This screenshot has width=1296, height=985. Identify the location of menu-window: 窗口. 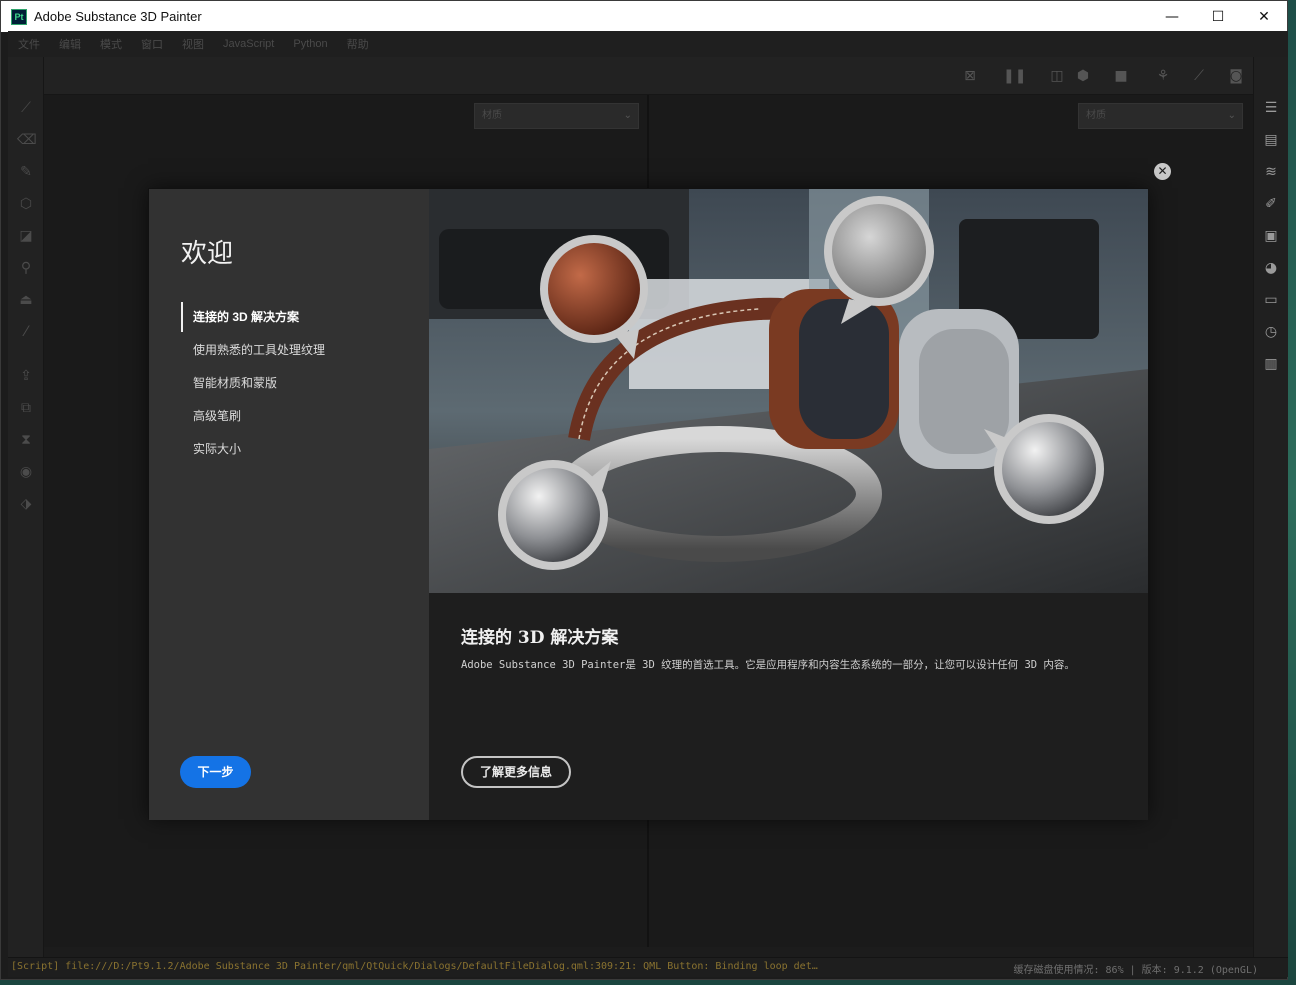
(152, 44).